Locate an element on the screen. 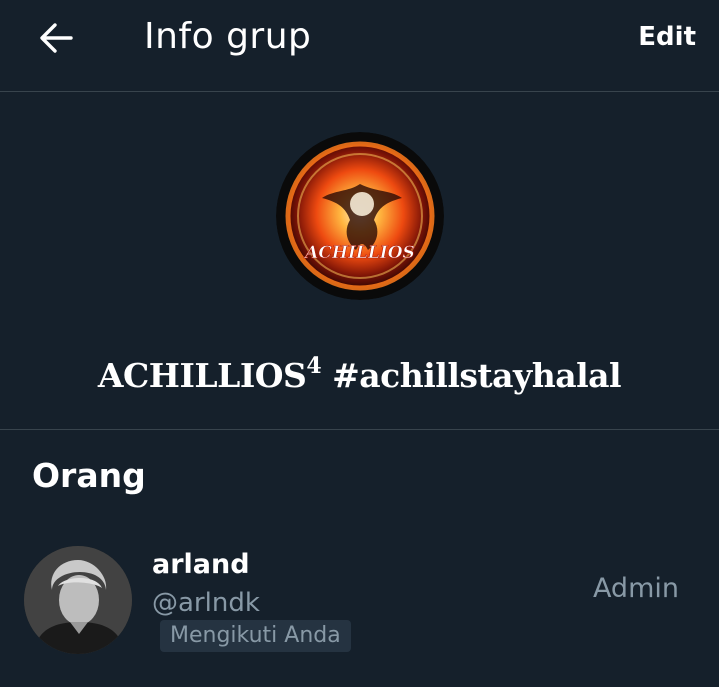 The image size is (719, 687). member-role-label: Admin is located at coordinates (635, 588).